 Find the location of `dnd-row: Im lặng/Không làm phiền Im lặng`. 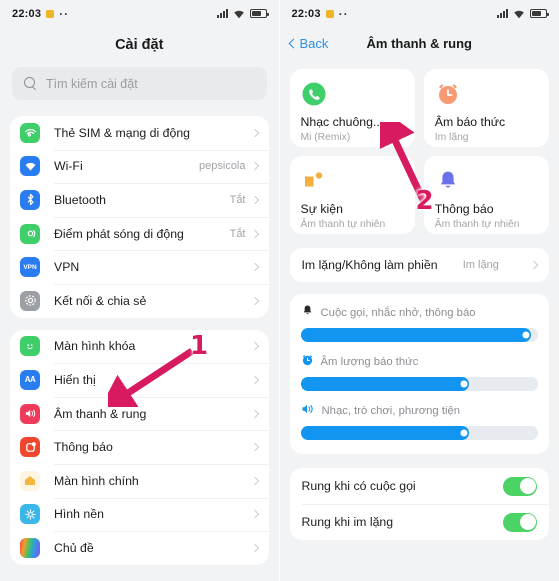

dnd-row: Im lặng/Không làm phiền Im lặng is located at coordinates (420, 265).